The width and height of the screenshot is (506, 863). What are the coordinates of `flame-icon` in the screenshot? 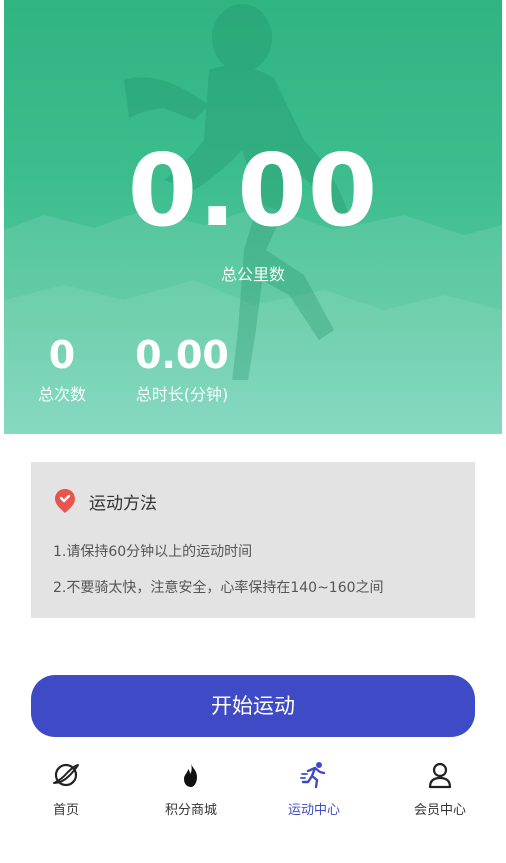 It's located at (190, 775).